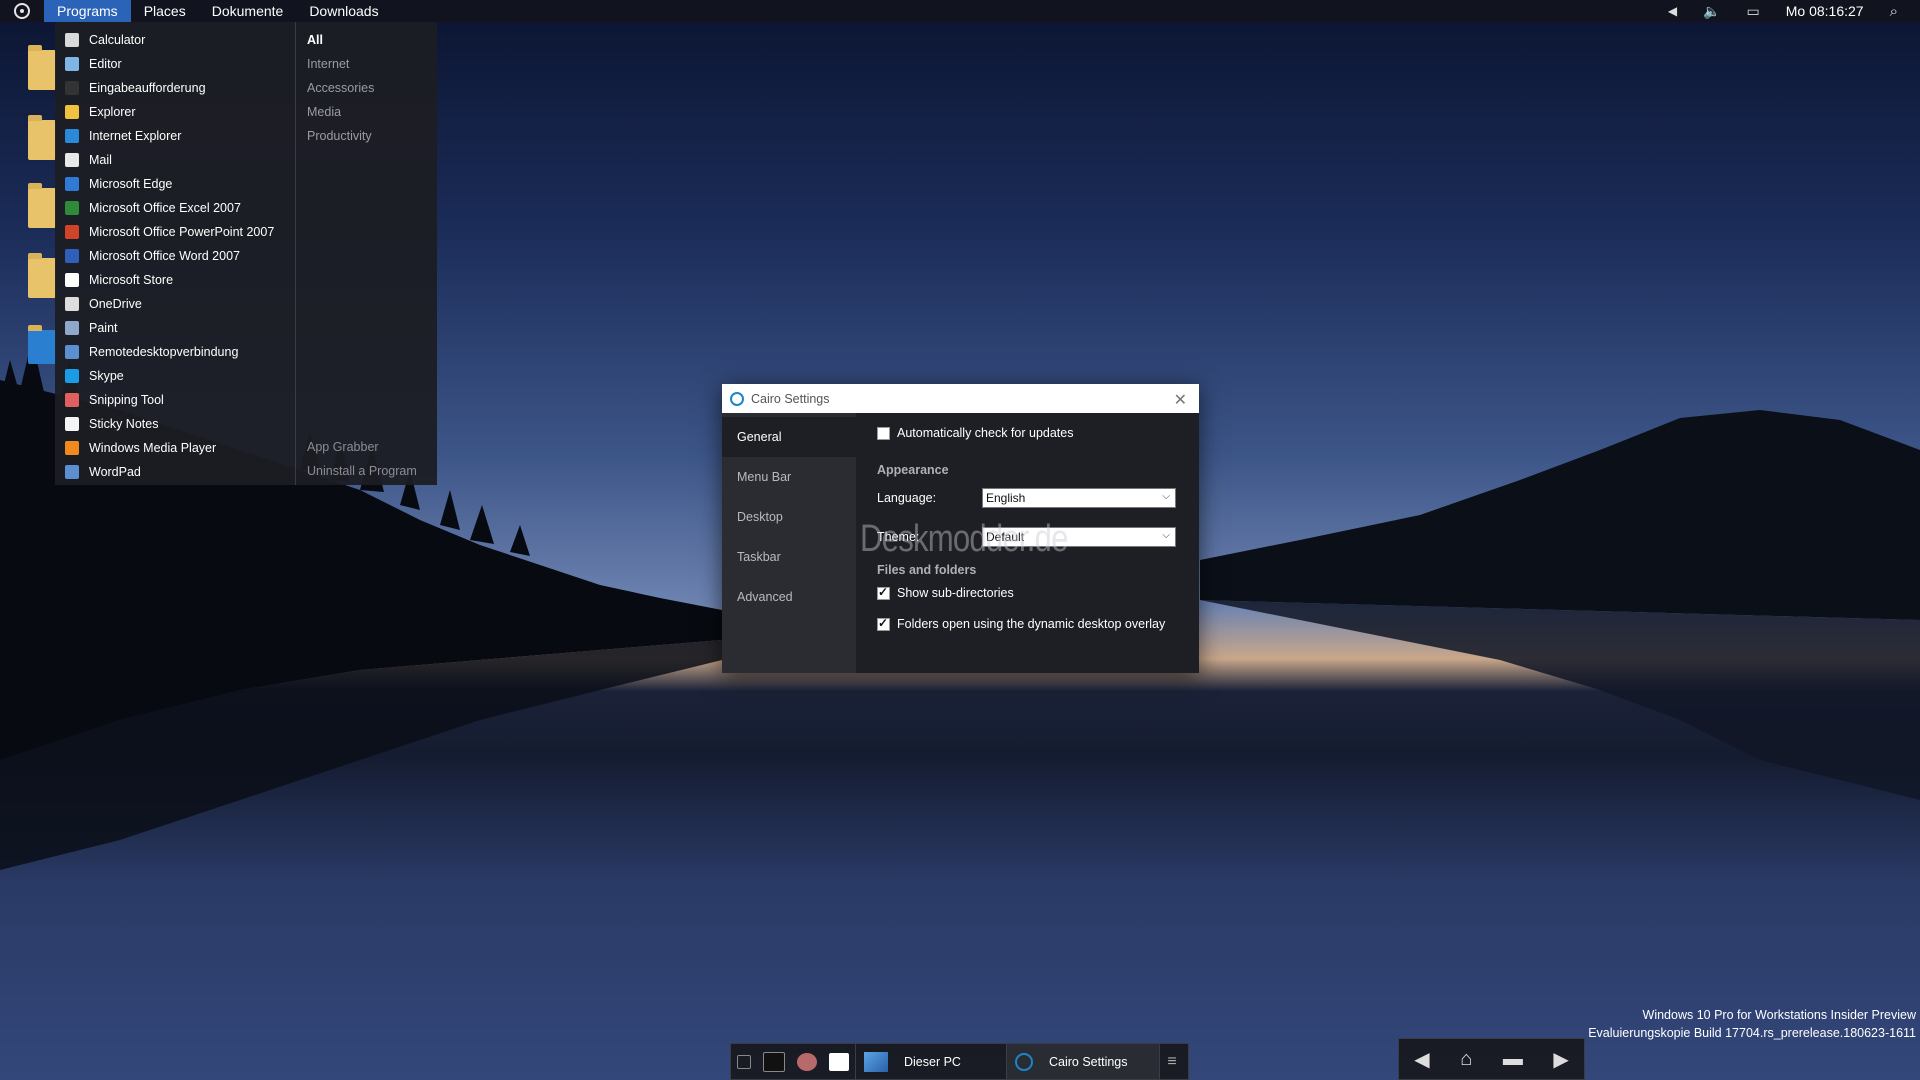 This screenshot has height=1080, width=1920. I want to click on chevron-down-icon: ⌵, so click(1166, 535).